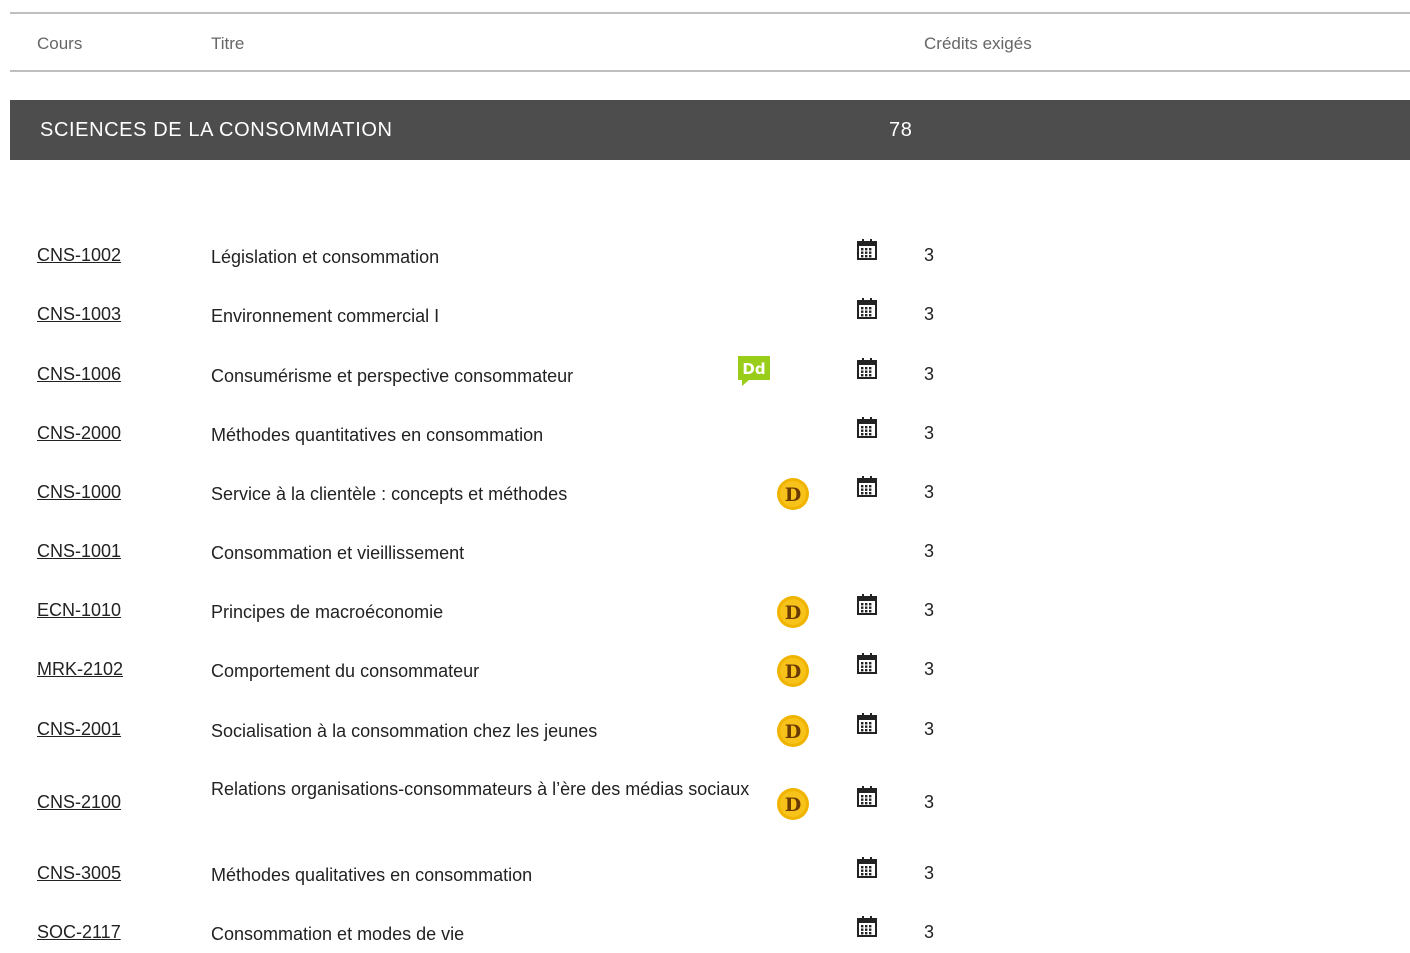  Describe the element at coordinates (80, 669) in the screenshot. I see `course-code-link: MRK-2102` at that location.